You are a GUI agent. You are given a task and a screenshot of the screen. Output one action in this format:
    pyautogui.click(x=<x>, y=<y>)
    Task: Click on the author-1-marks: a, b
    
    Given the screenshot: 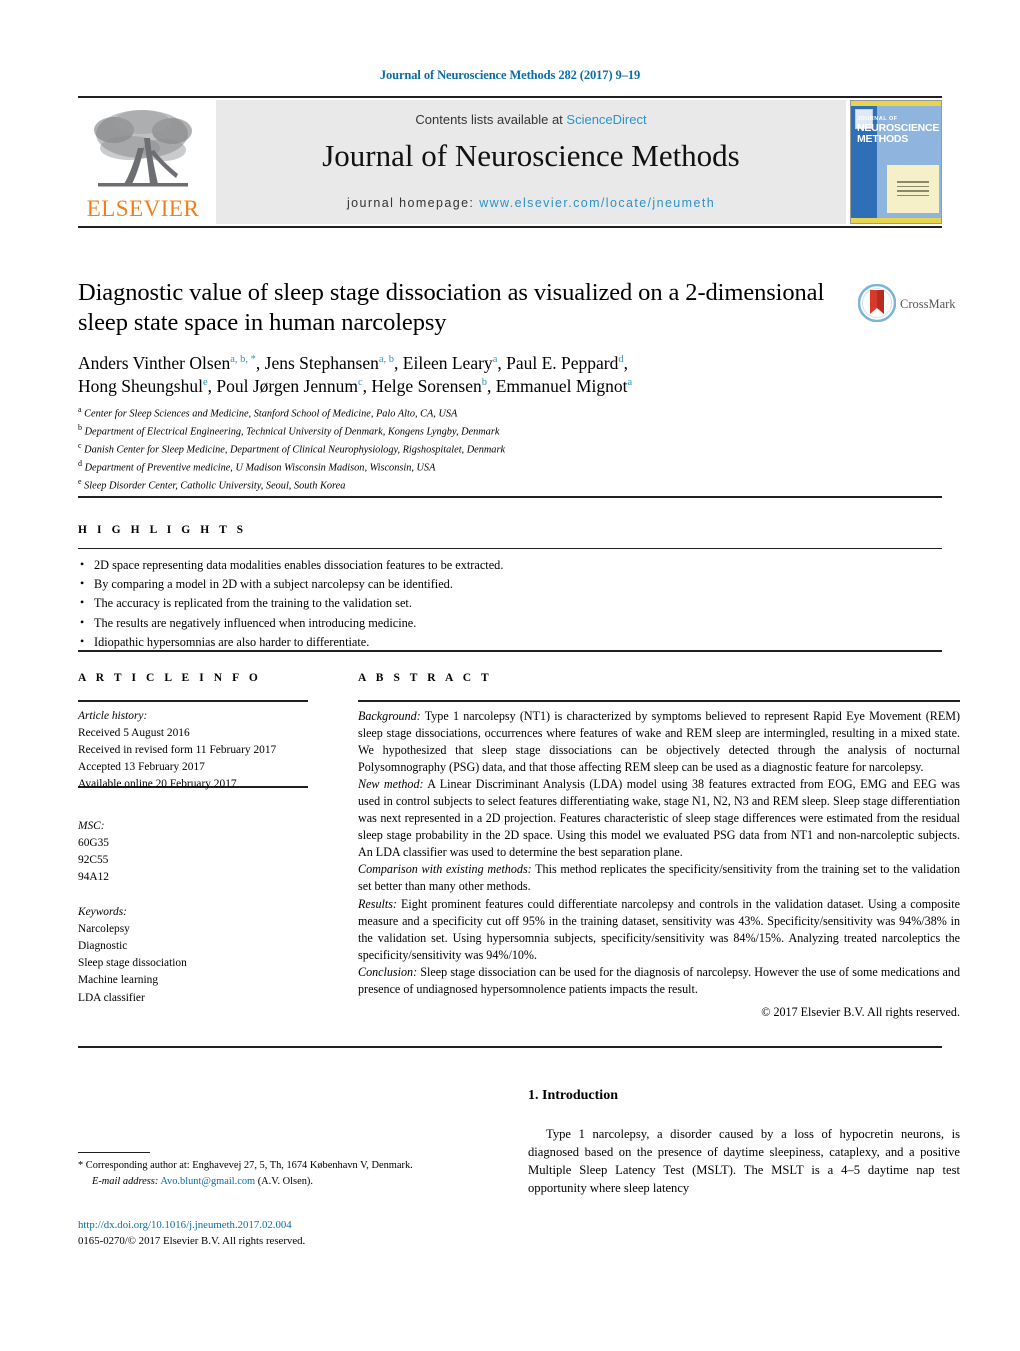 What is the action you would take?
    pyautogui.click(x=386, y=360)
    